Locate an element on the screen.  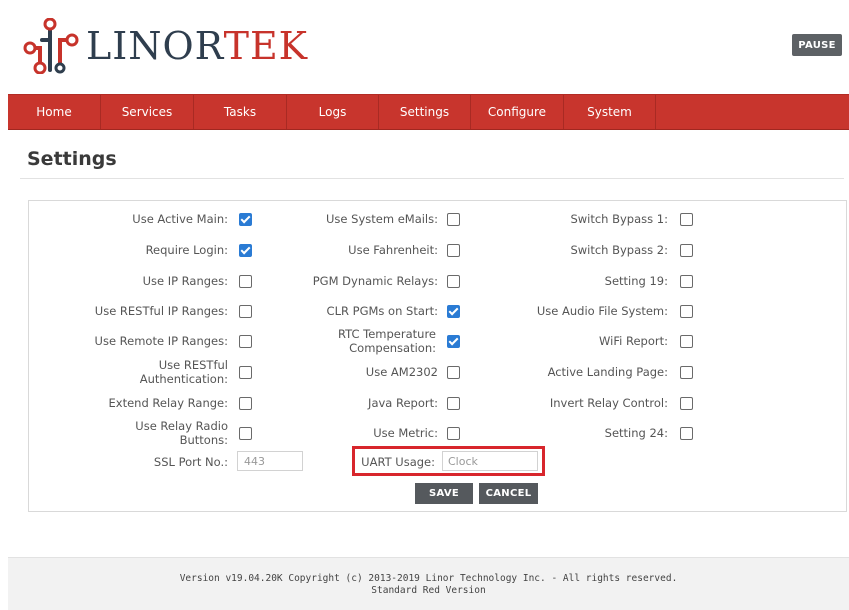
checkbox-use-restful-ip-ranges is located at coordinates (245, 311).